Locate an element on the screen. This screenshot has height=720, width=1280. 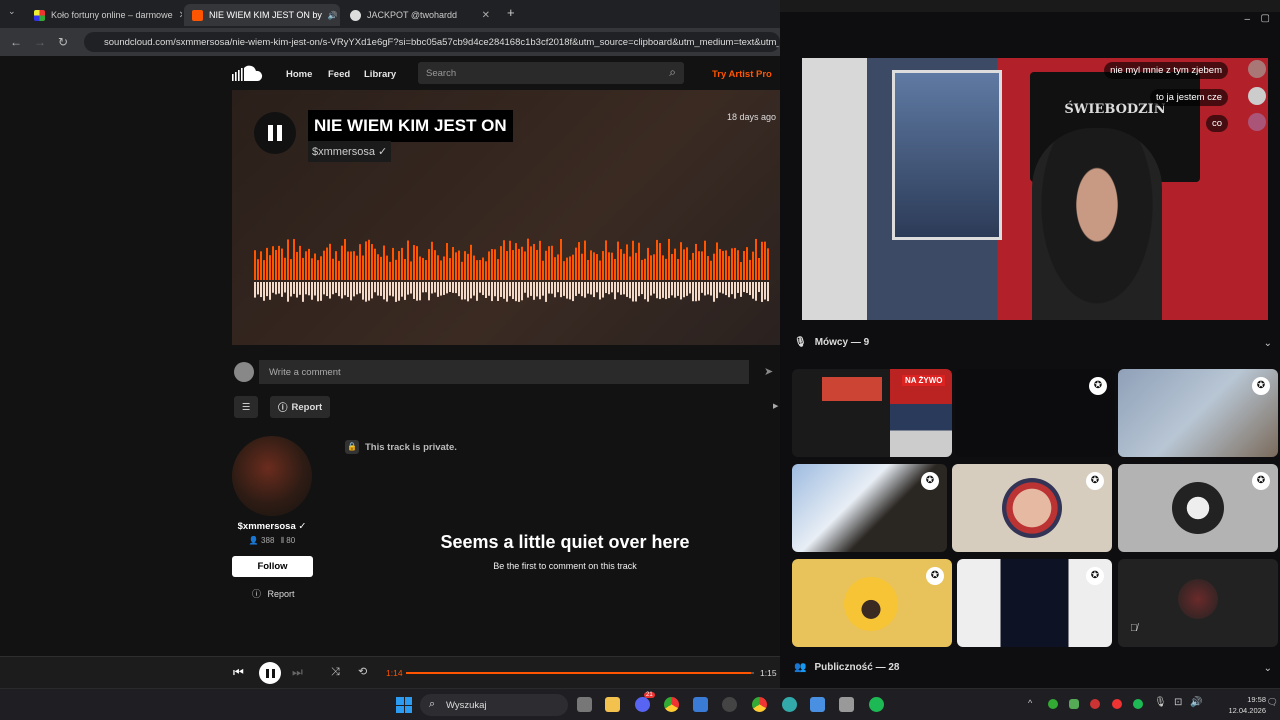
tab-soundcloud: NIE WIEM KIM JEST ON by 🔊 ✕ is located at coordinates (262, 15).